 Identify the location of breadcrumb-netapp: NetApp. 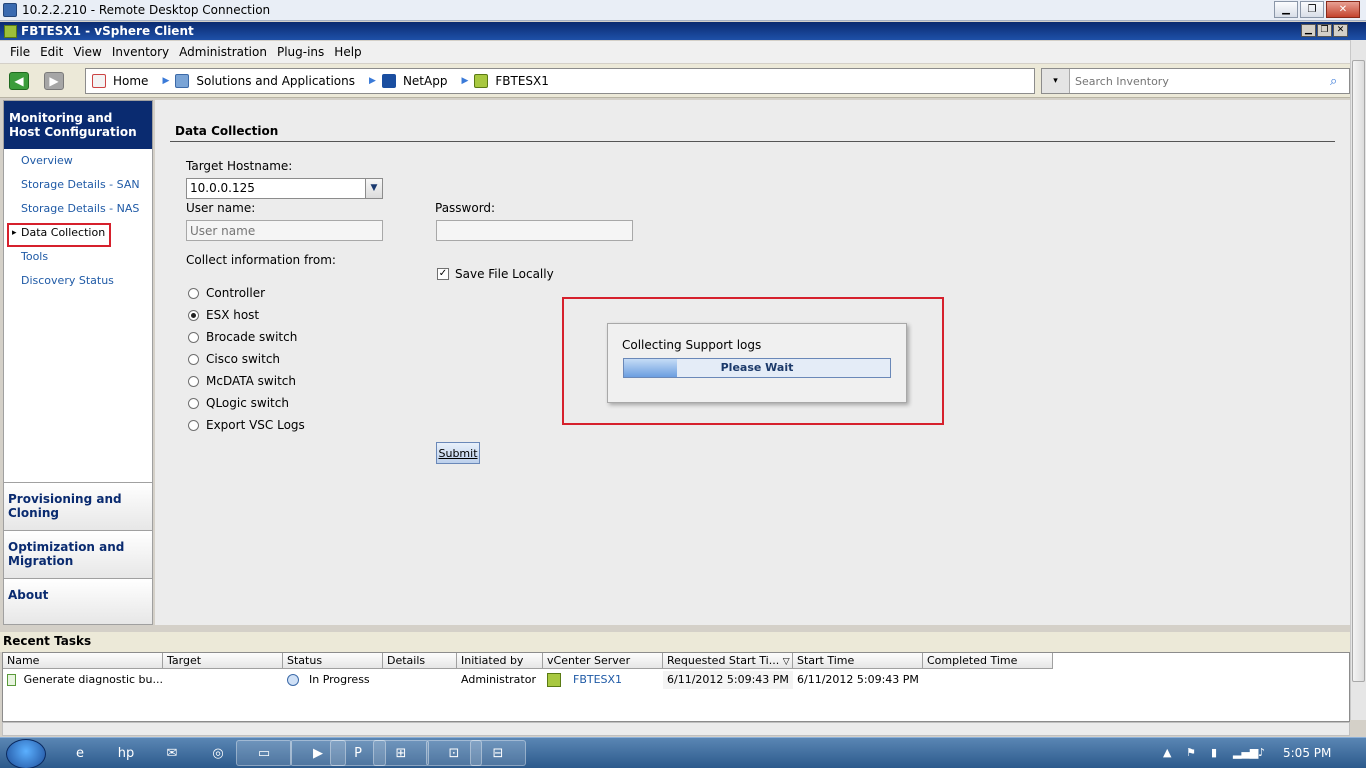
(414, 81).